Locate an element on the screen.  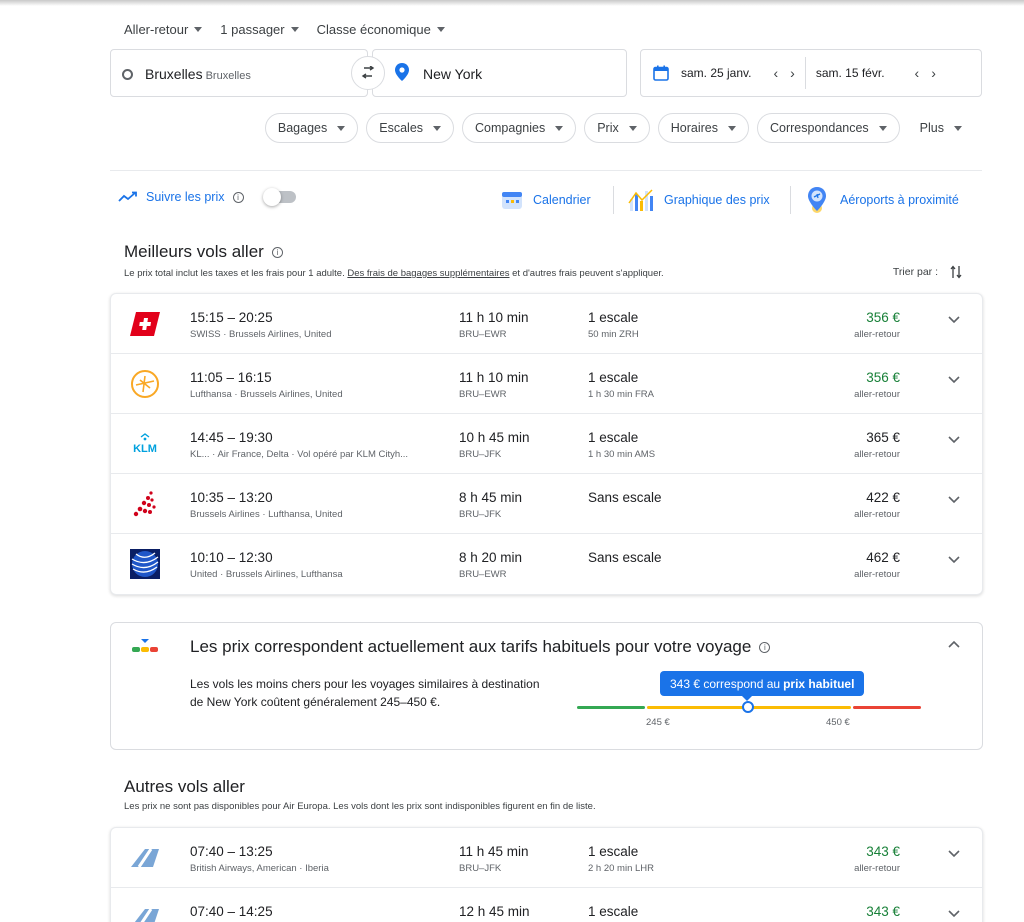
price-graph-button: Graphique des prix is located at coordinates (699, 200).